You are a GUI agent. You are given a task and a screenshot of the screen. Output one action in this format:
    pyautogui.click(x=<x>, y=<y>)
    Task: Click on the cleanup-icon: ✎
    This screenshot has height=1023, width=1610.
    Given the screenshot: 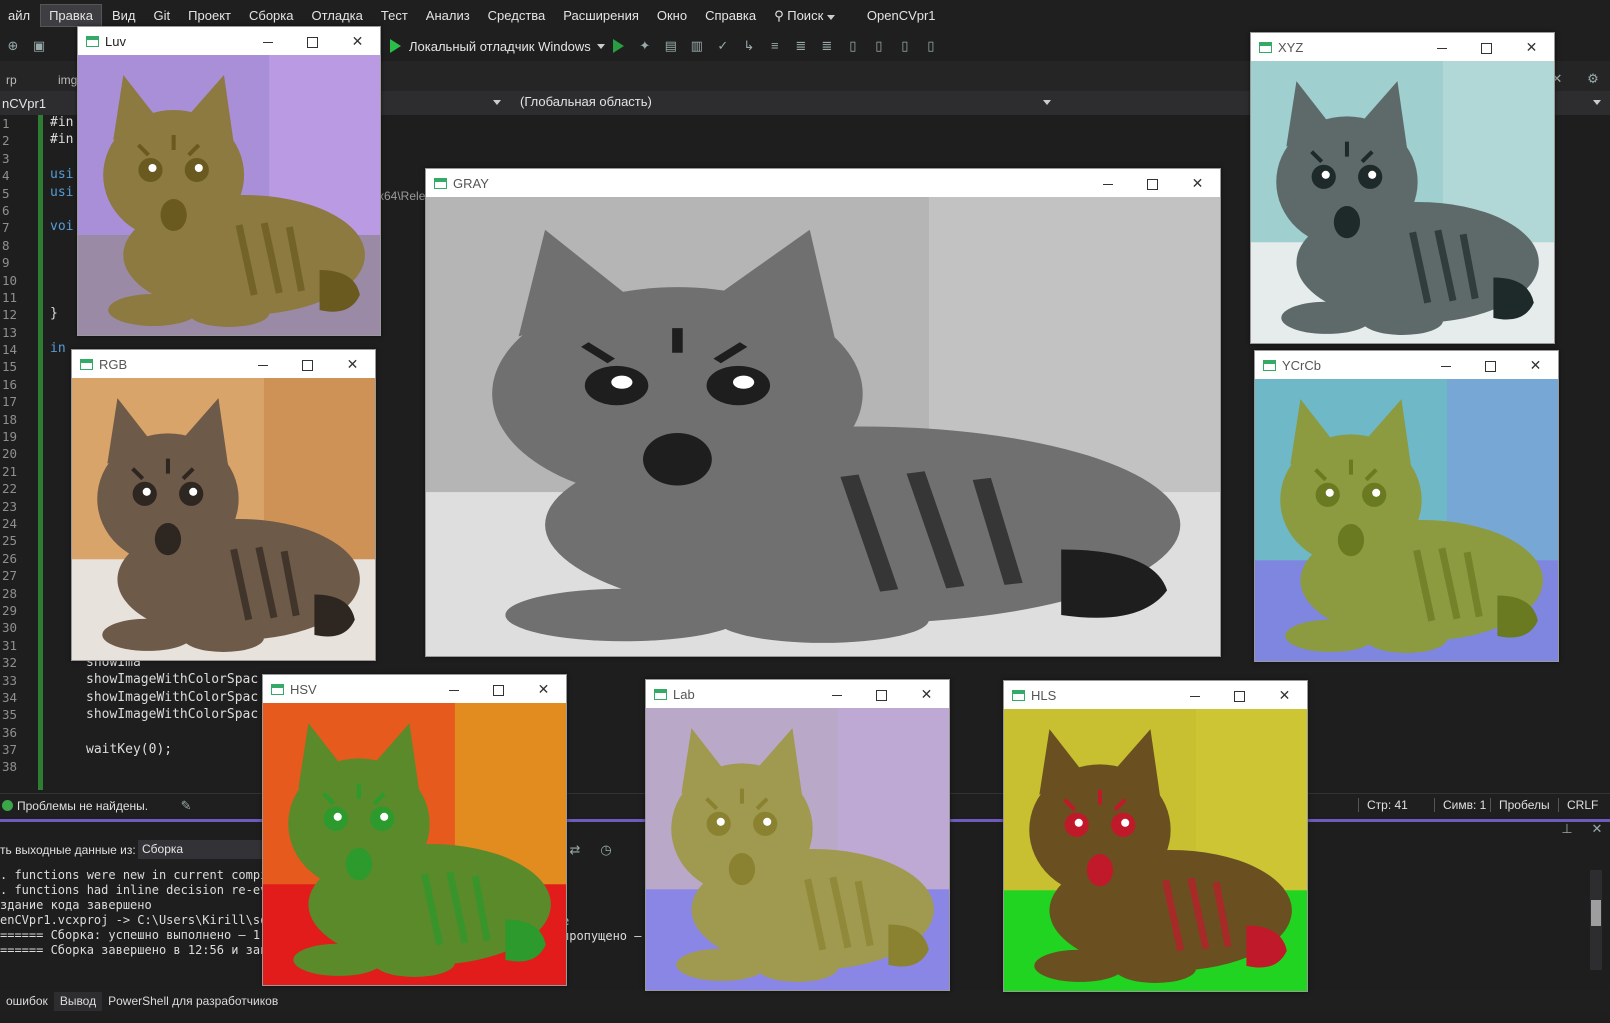 What is the action you would take?
    pyautogui.click(x=186, y=806)
    